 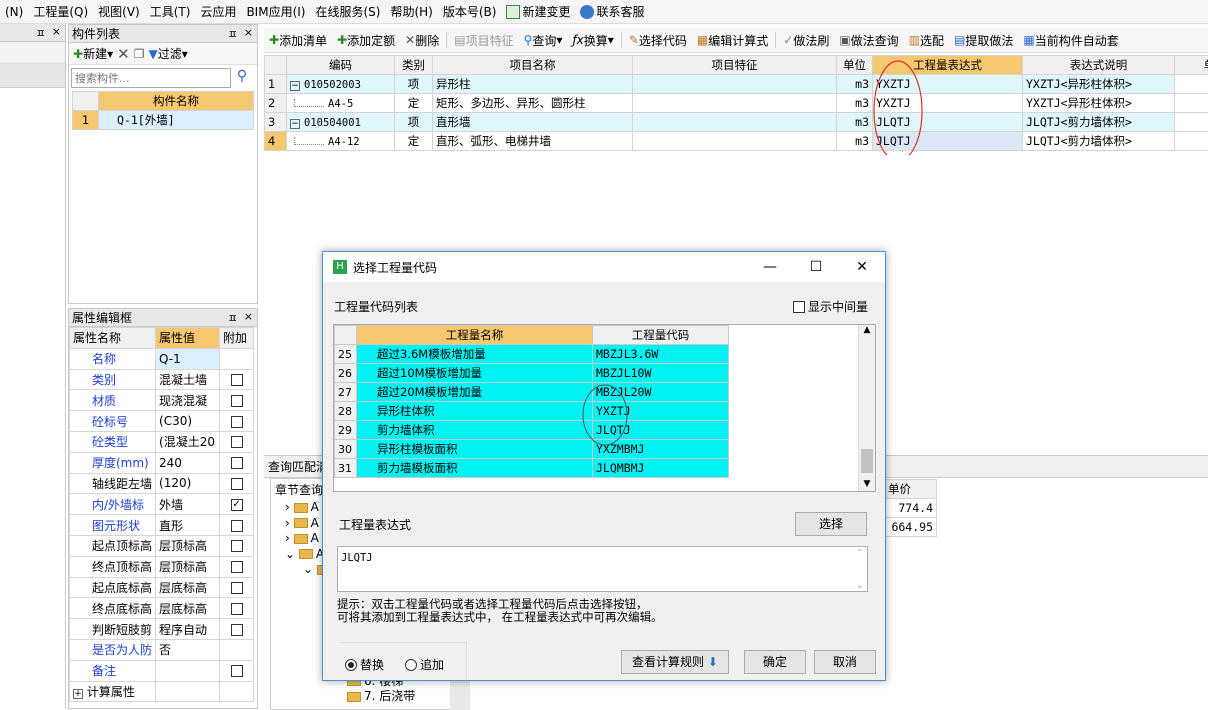 What do you see at coordinates (532, 354) in the screenshot?
I see `list-item: 25超过3.6M模板增加量MBZJL3.6W` at bounding box center [532, 354].